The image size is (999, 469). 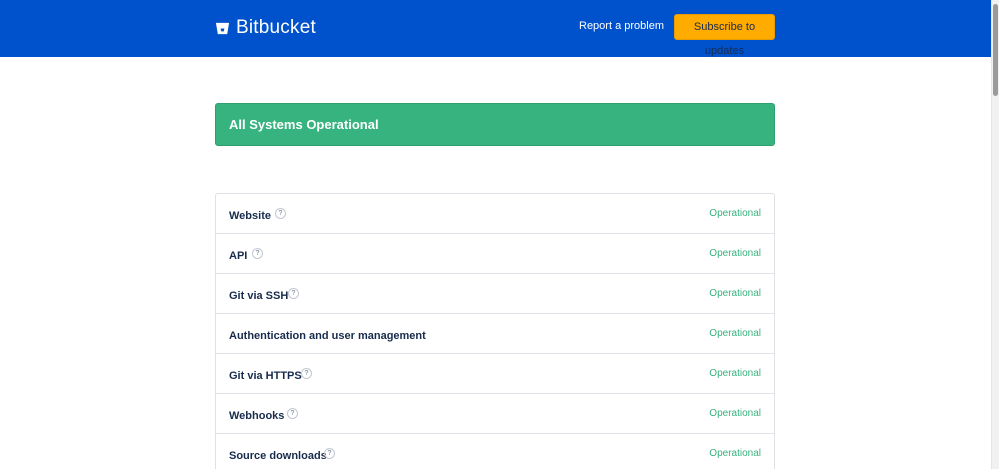 I want to click on bitbucket-logo: Bitbucket, so click(x=265, y=28).